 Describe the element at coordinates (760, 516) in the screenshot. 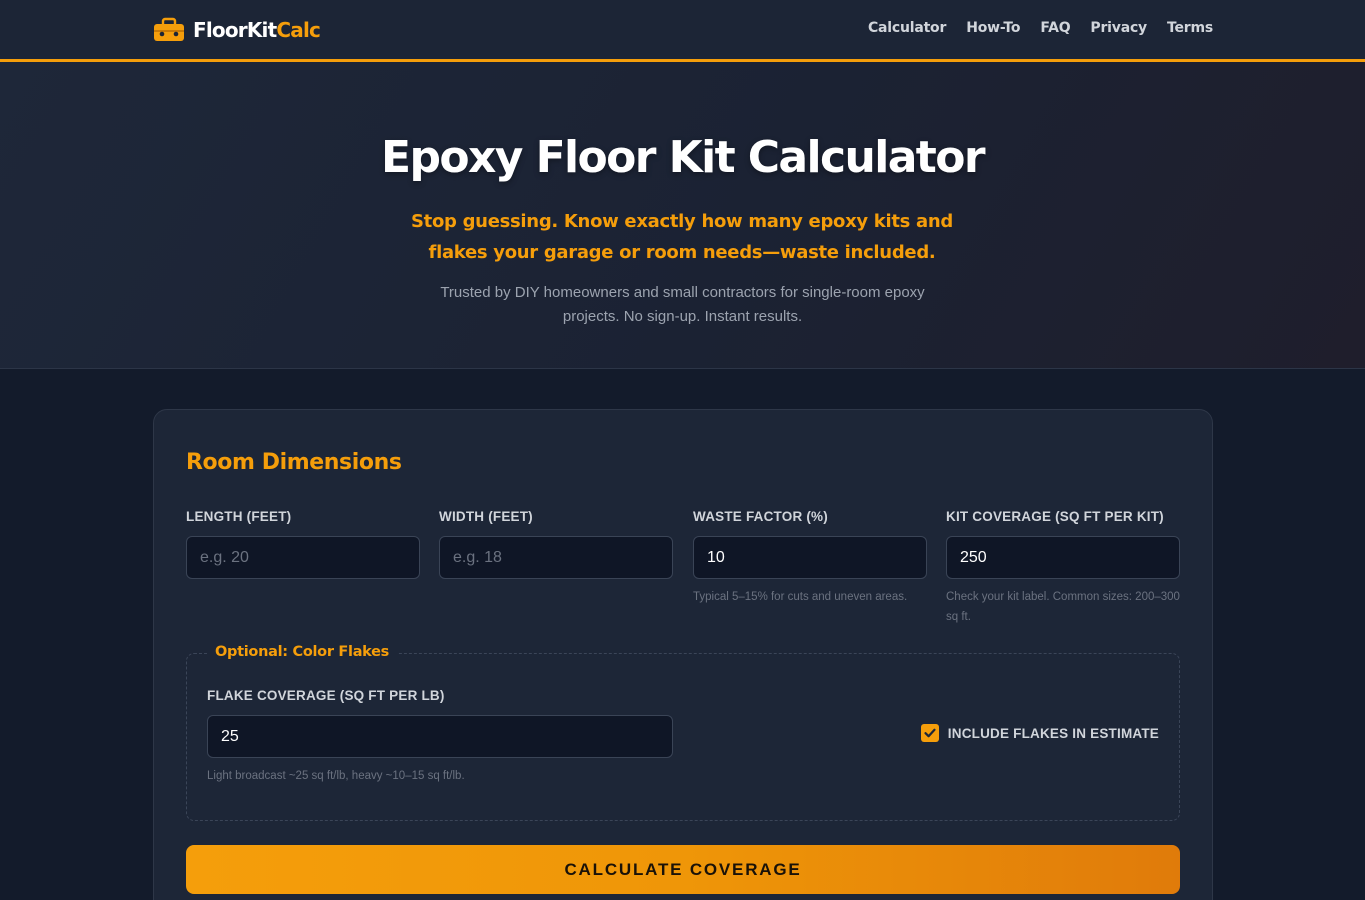

I see `waste-factor-label: WASTE FACTOR (%)` at that location.